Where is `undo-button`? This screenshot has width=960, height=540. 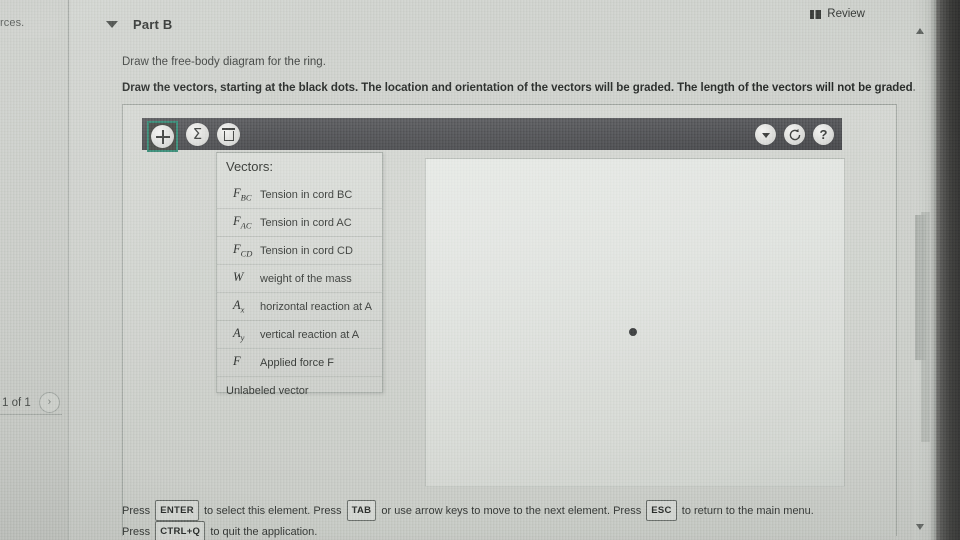
undo-button is located at coordinates (794, 134).